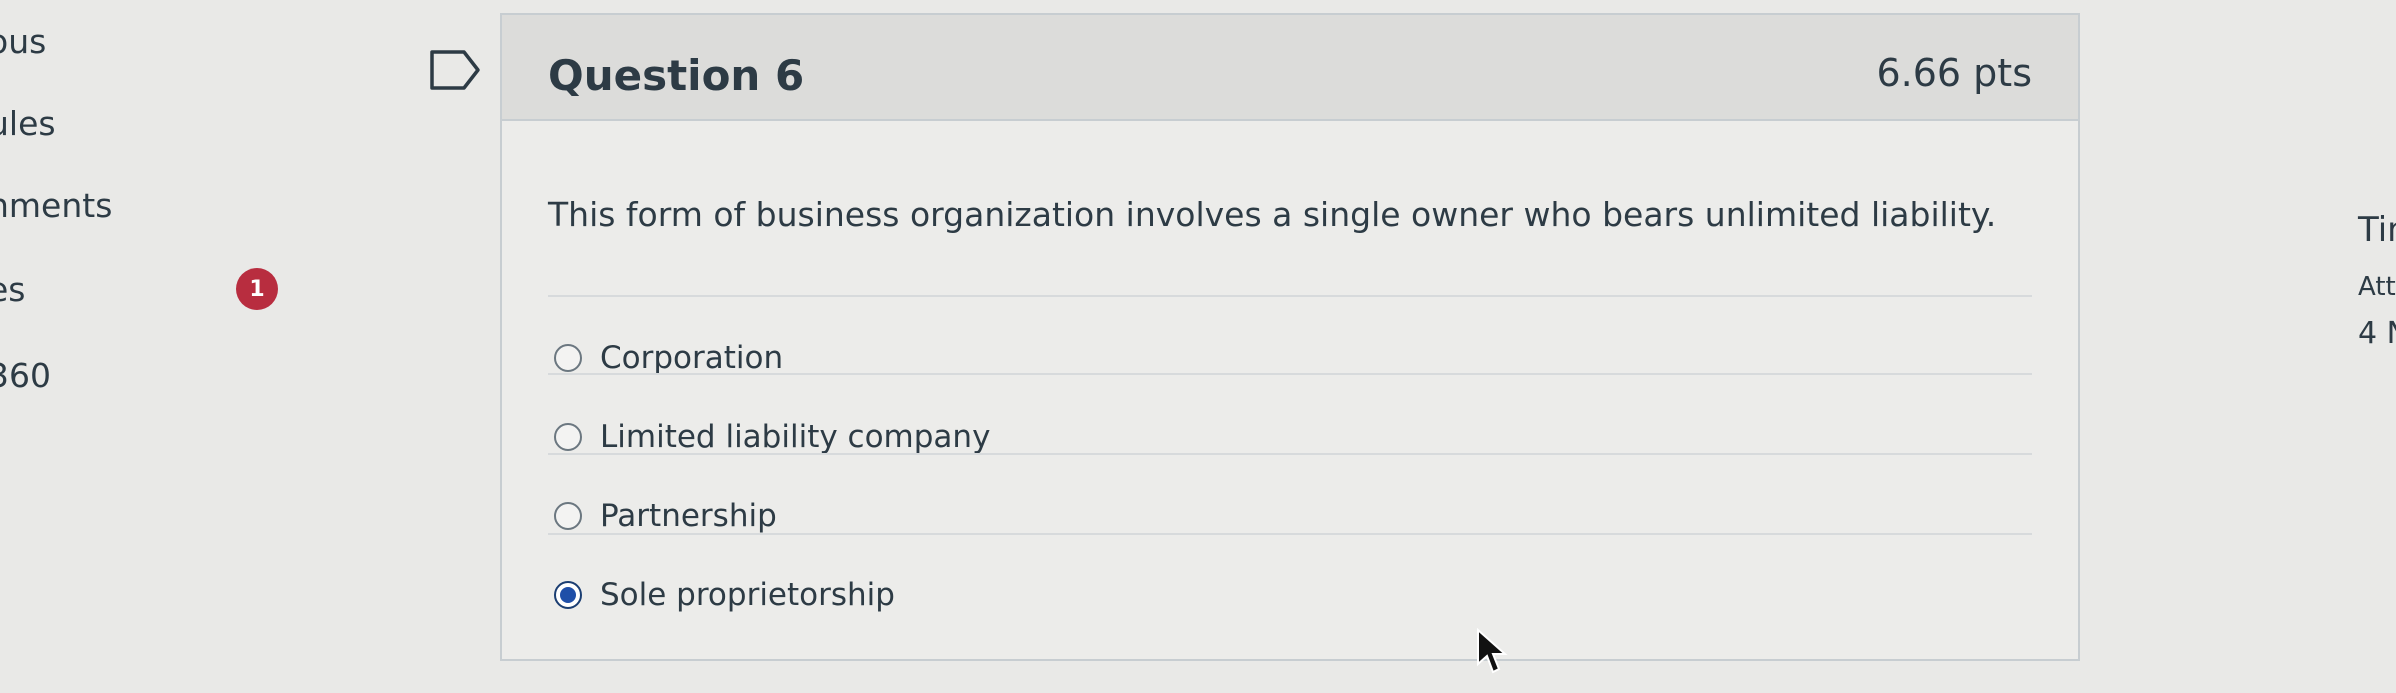 This screenshot has width=2396, height=693. Describe the element at coordinates (150, 346) in the screenshot. I see `course-navigation: ous ules nments es 1 360` at that location.